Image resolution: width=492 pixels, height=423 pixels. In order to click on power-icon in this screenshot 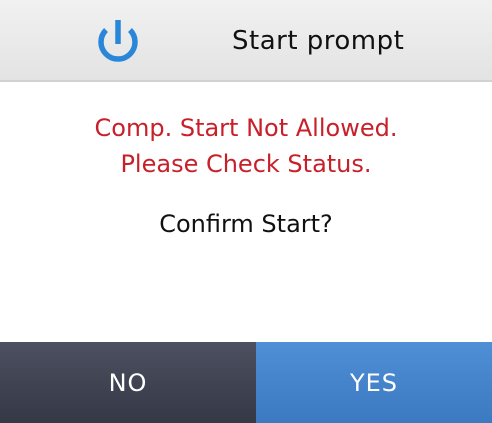, I will do `click(118, 41)`.